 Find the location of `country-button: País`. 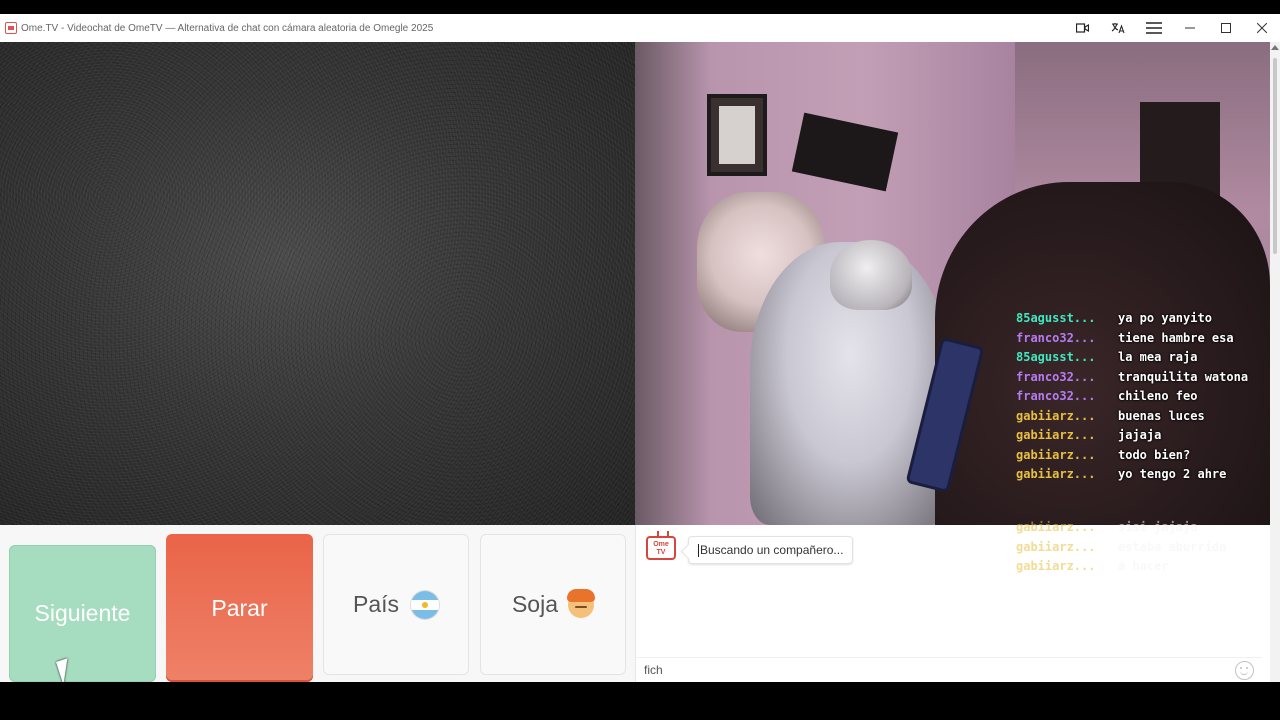

country-button: País is located at coordinates (396, 604).